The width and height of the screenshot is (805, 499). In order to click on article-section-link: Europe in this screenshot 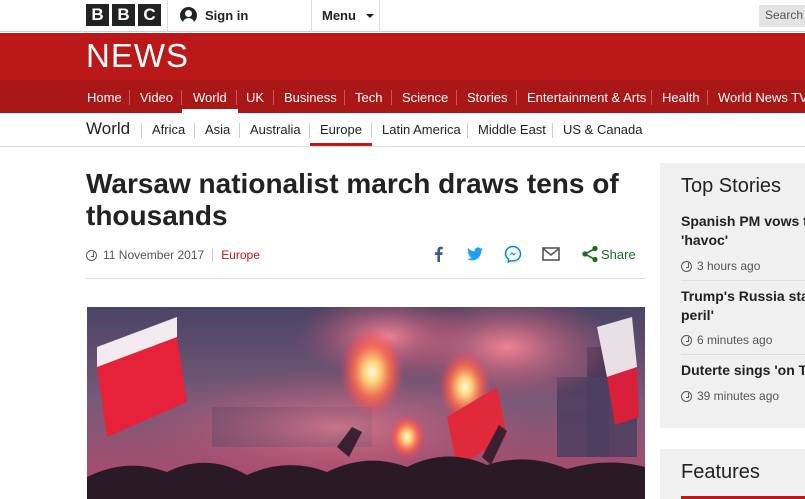, I will do `click(240, 255)`.